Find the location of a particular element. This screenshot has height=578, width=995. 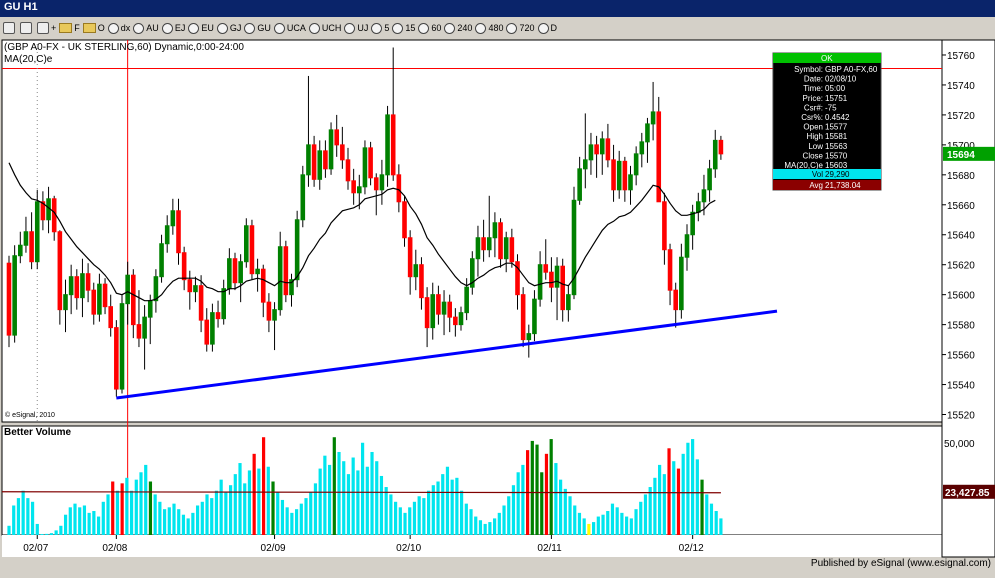

toolbar-button-uca: UCA is located at coordinates (289, 28).